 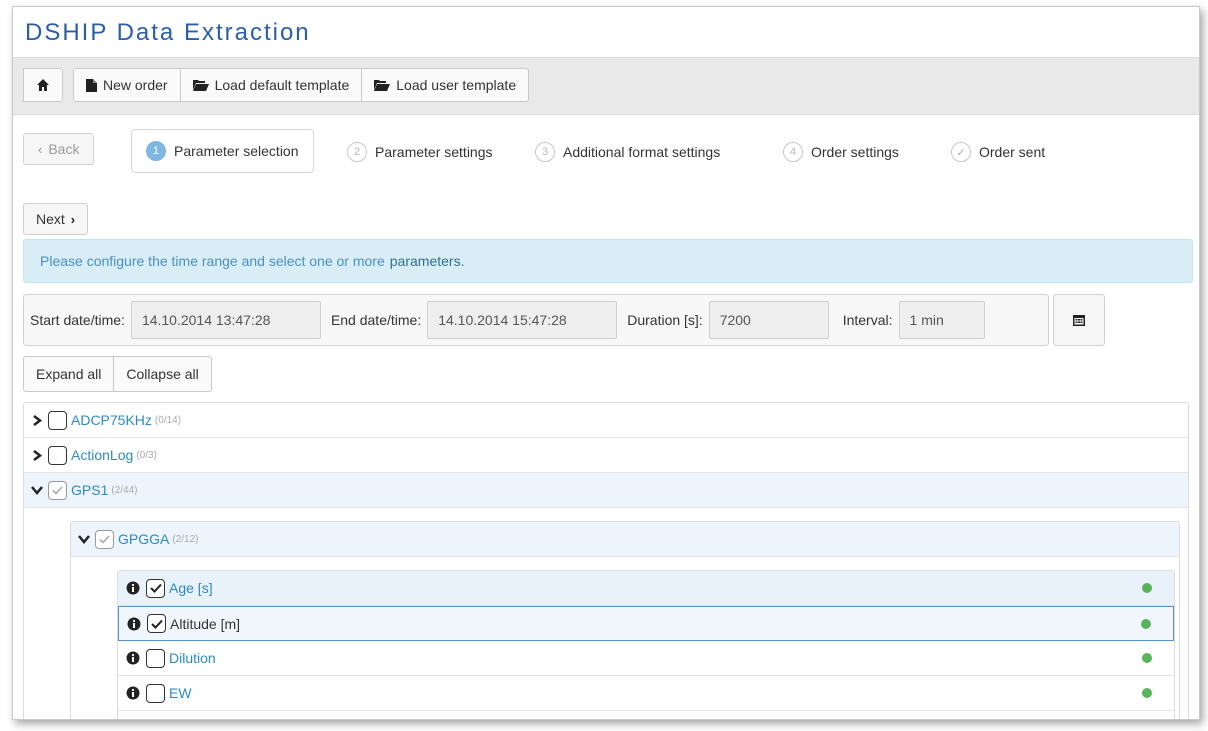 I want to click on leaf-row: EW, so click(x=646, y=693).